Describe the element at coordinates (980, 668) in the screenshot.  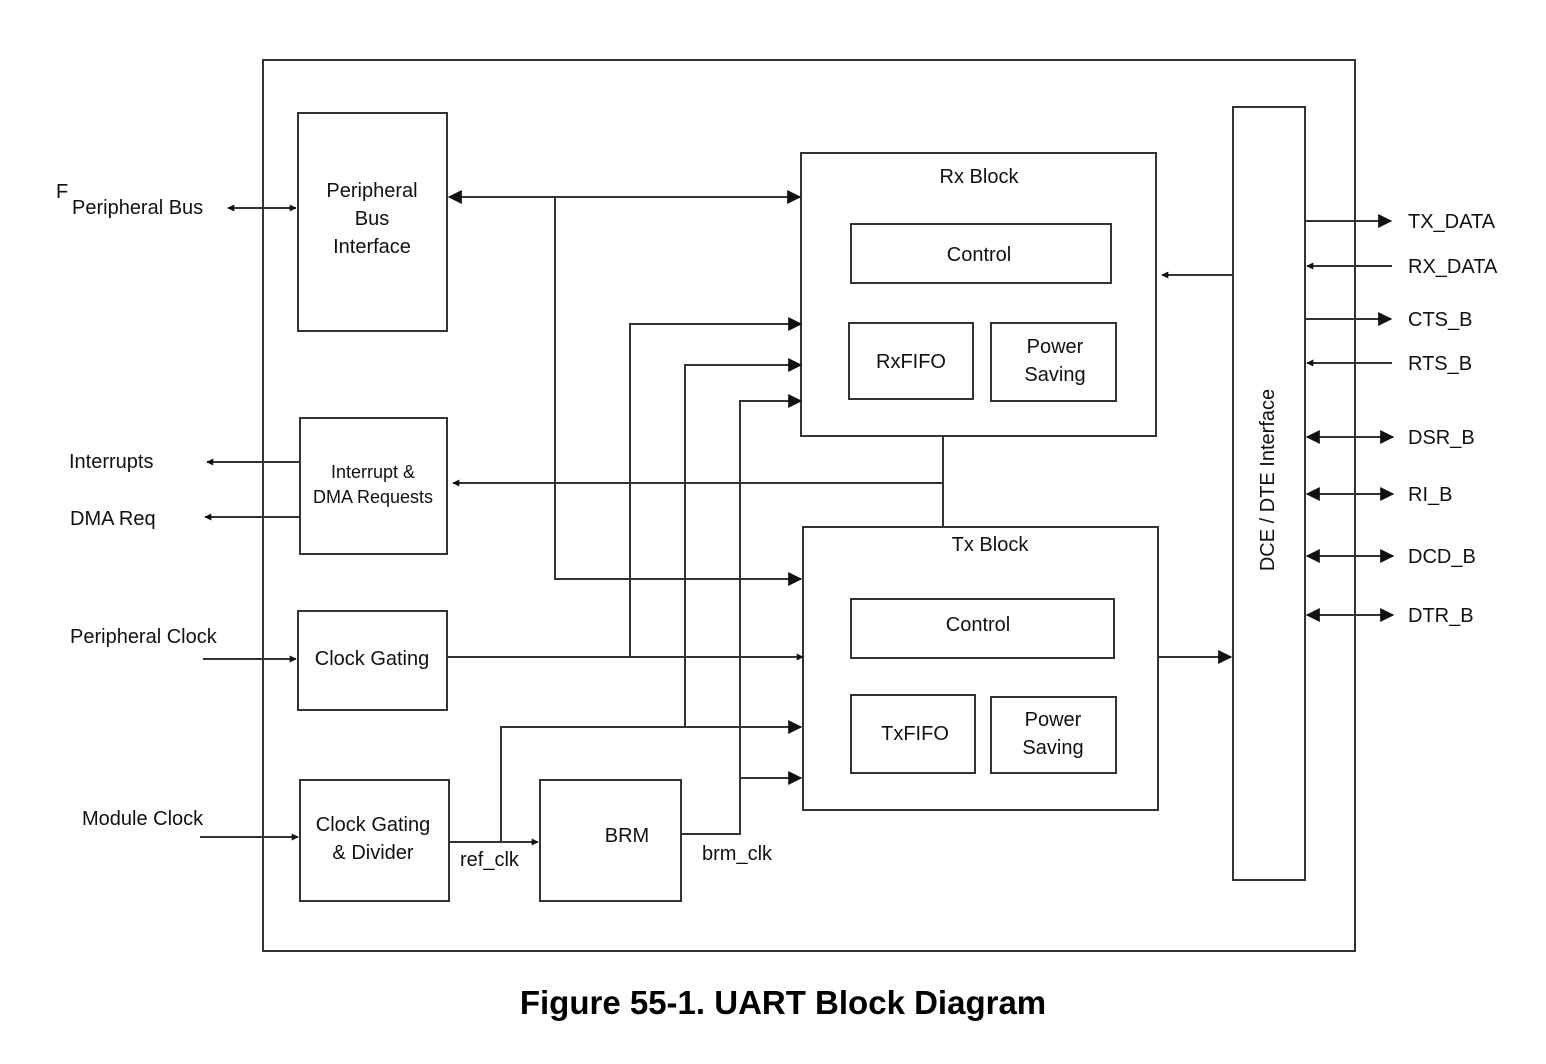
I see `tx-block: Tx Block Control TxFIFO Power Saving` at that location.